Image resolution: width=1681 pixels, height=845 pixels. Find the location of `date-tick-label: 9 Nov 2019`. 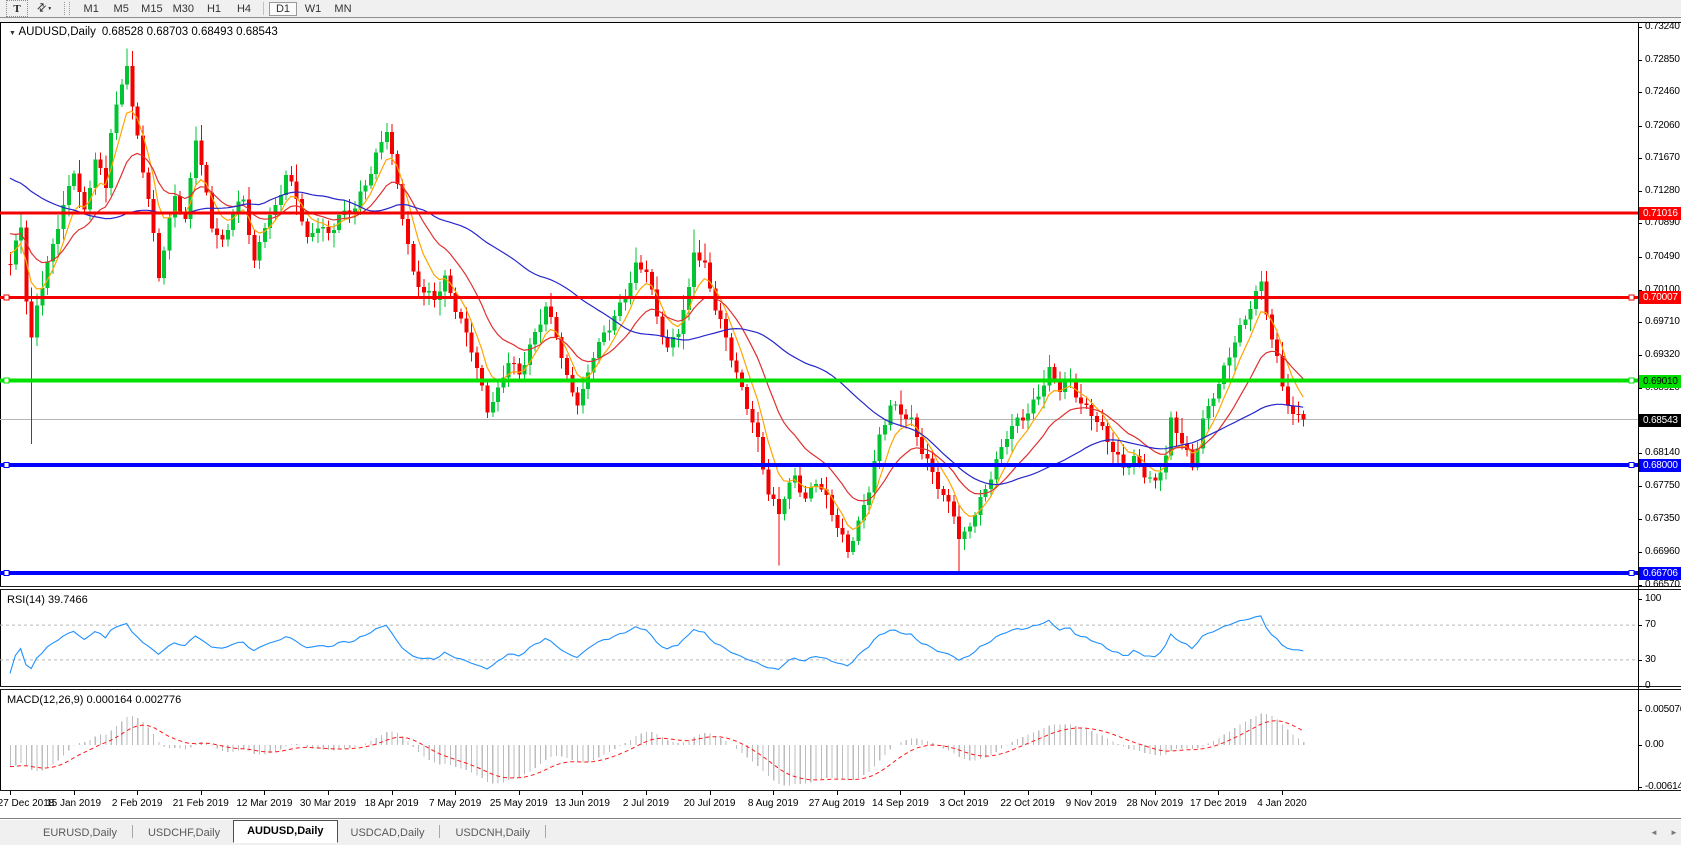

date-tick-label: 9 Nov 2019 is located at coordinates (1091, 803).